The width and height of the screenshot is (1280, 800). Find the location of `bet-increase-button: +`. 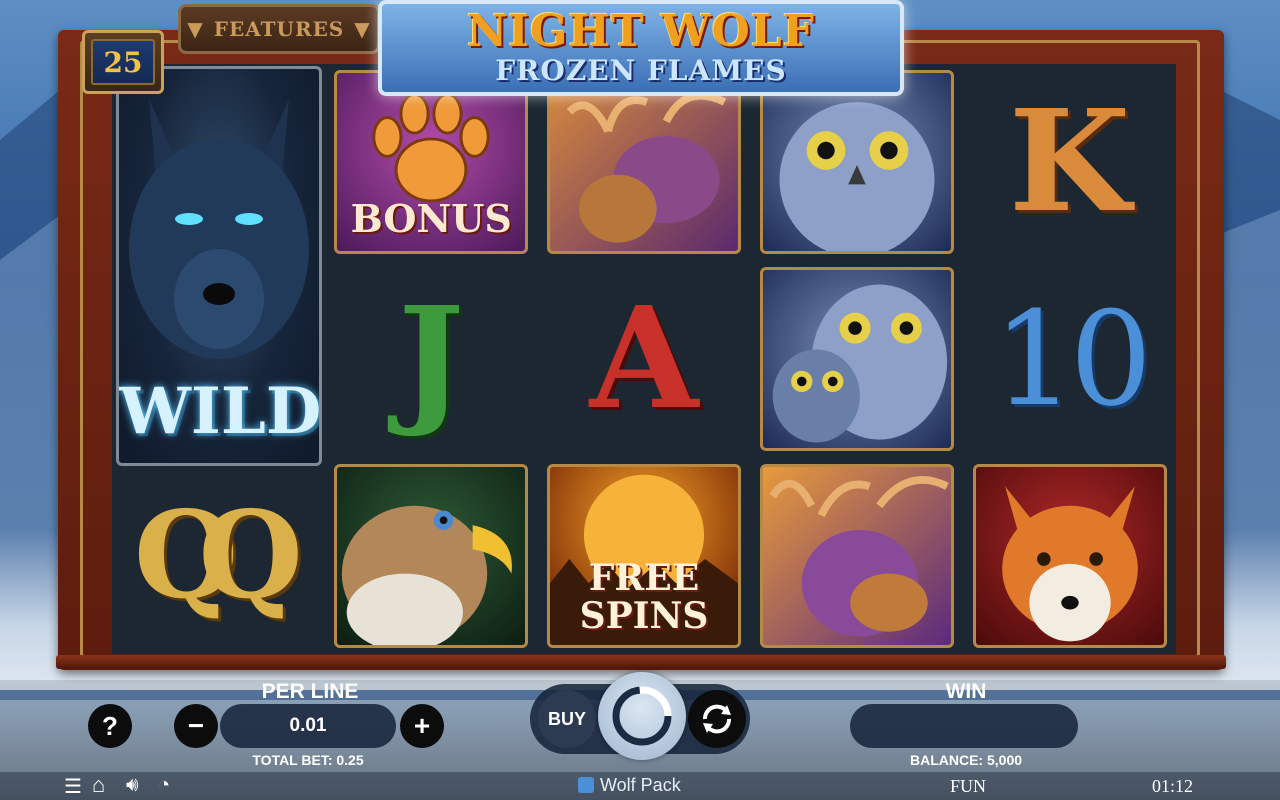

bet-increase-button: + is located at coordinates (422, 726).